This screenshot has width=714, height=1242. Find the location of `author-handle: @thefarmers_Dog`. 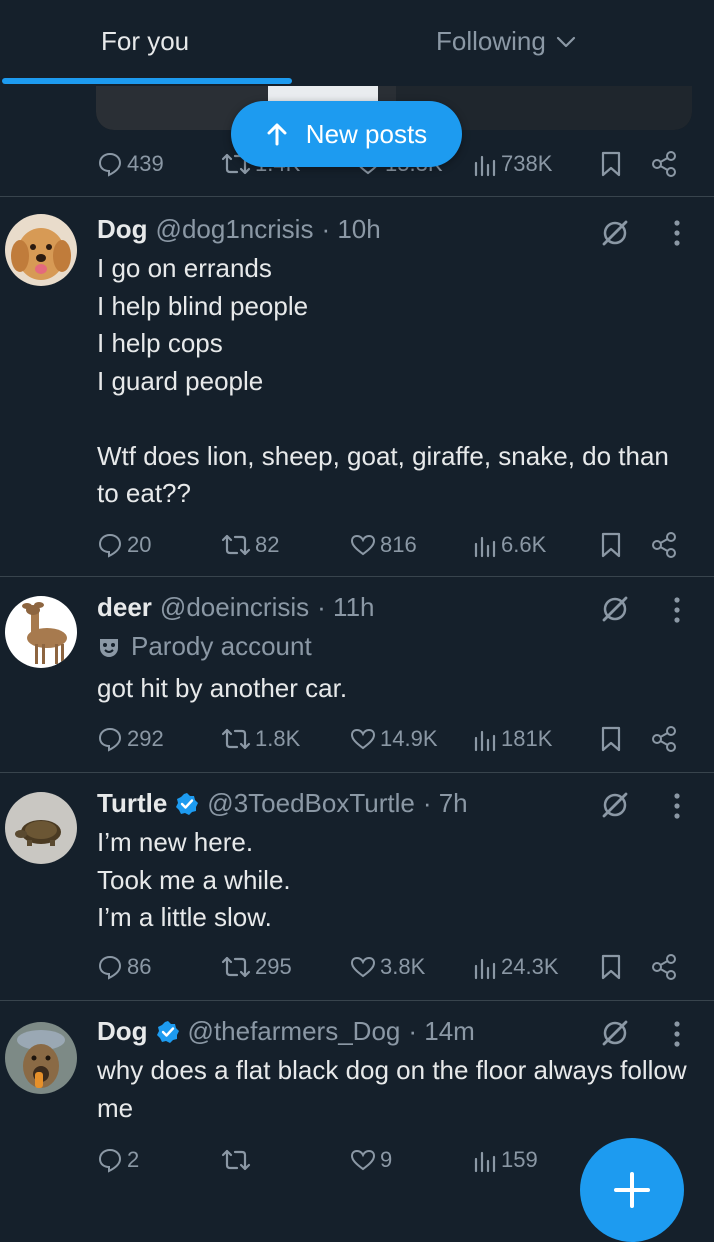

author-handle: @thefarmers_Dog is located at coordinates (294, 1031).